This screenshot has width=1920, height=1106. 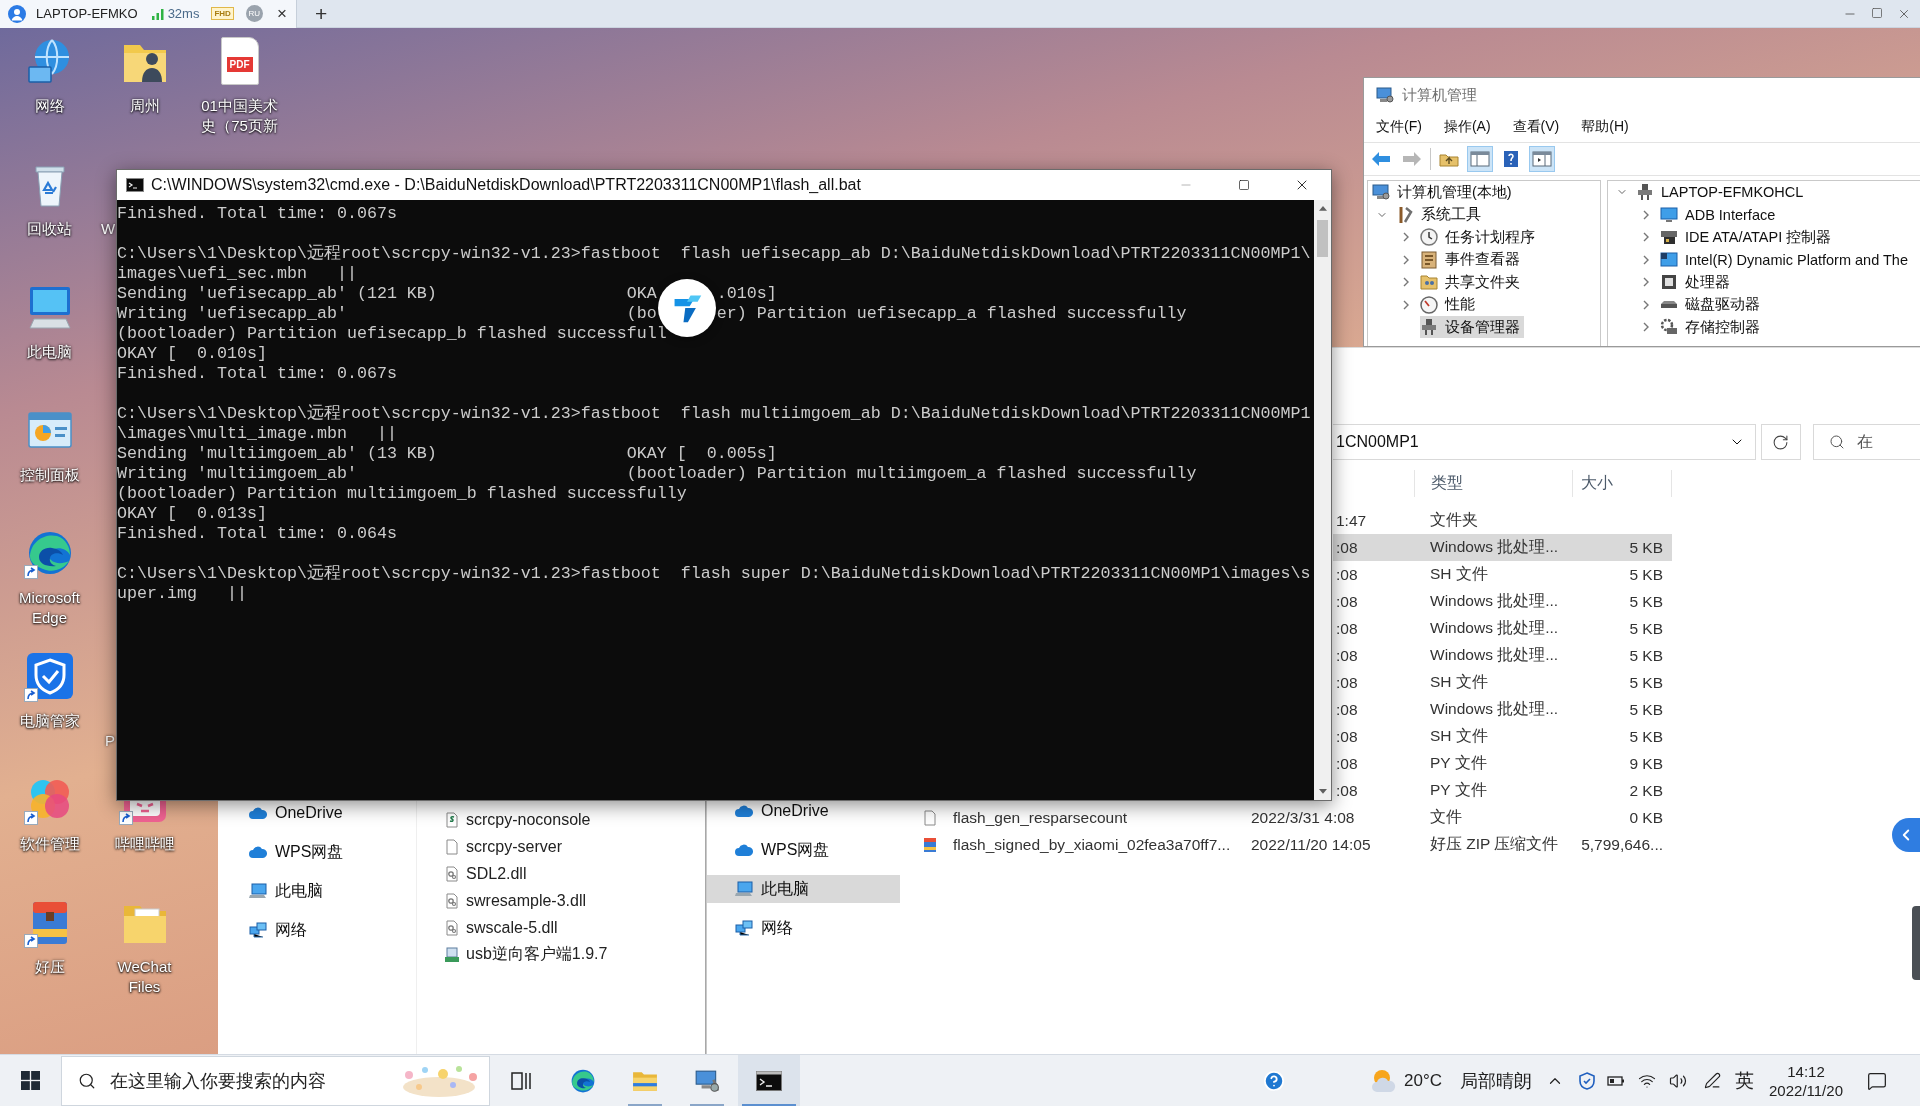 I want to click on caret-down-icon, so click(x=1322, y=791).